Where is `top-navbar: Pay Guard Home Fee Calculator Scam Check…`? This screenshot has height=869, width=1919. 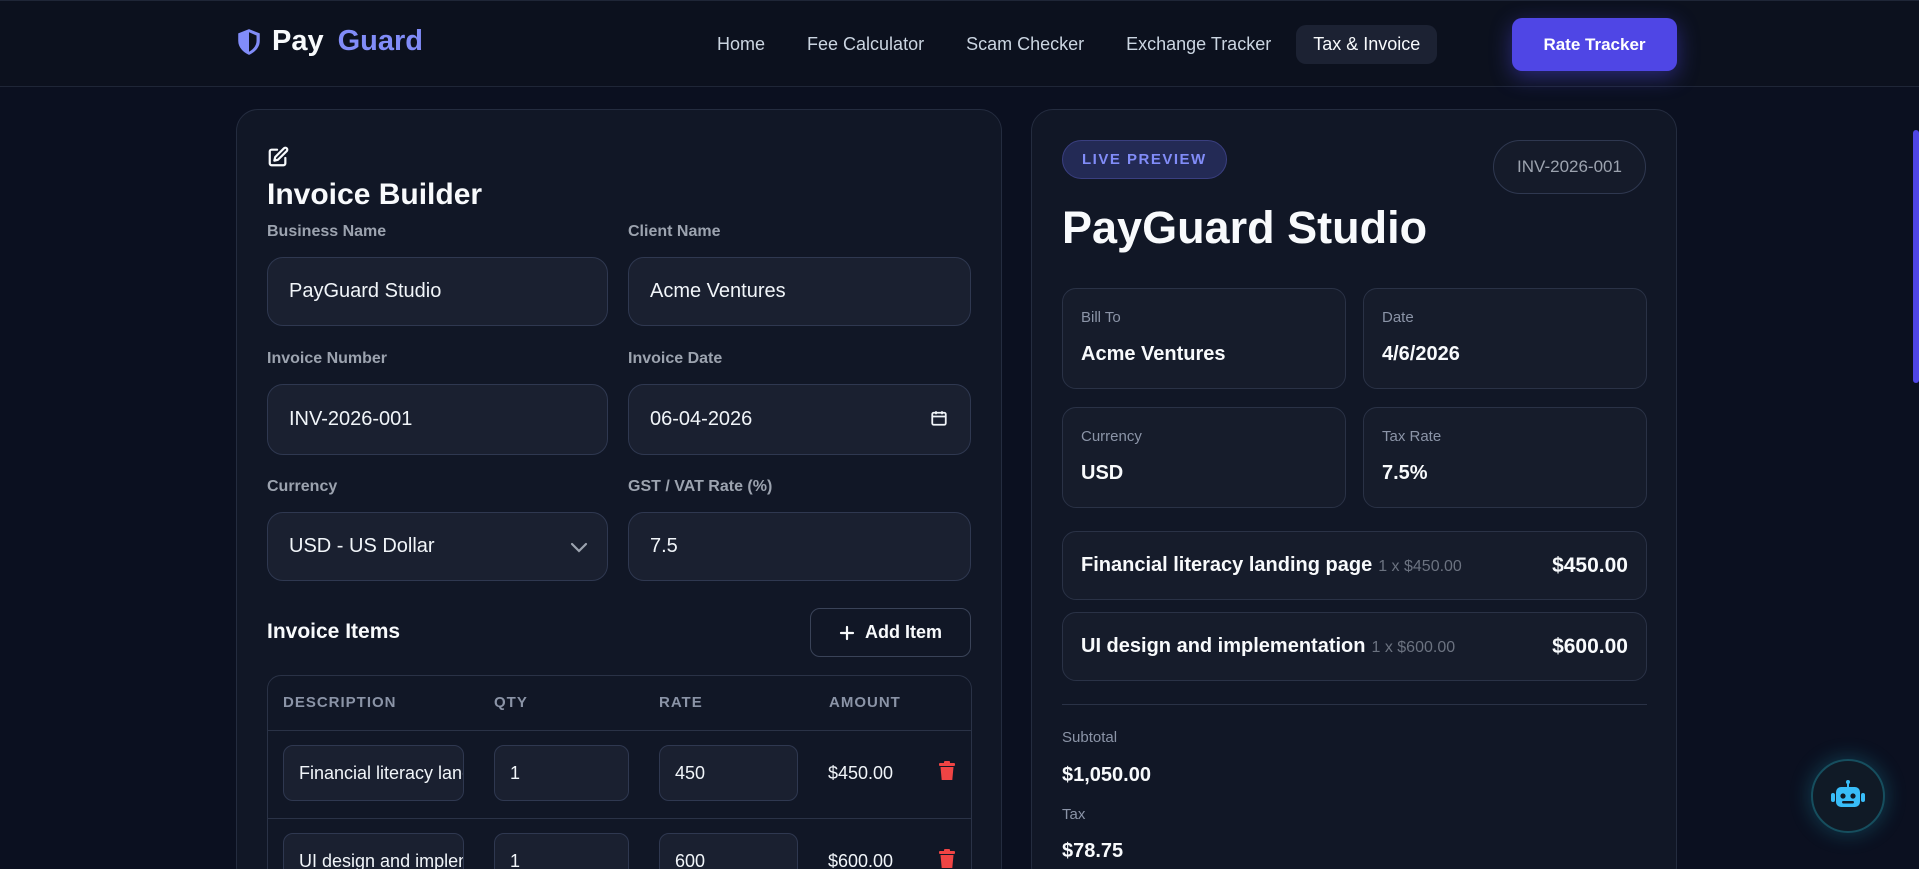 top-navbar: Pay Guard Home Fee Calculator Scam Check… is located at coordinates (959, 43).